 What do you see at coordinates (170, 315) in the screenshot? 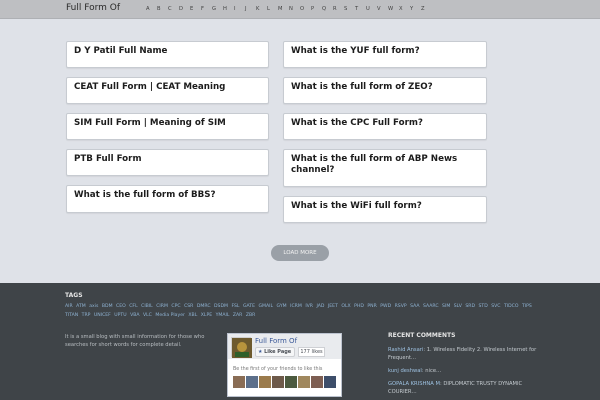
I see `tag-link: Media Player` at bounding box center [170, 315].